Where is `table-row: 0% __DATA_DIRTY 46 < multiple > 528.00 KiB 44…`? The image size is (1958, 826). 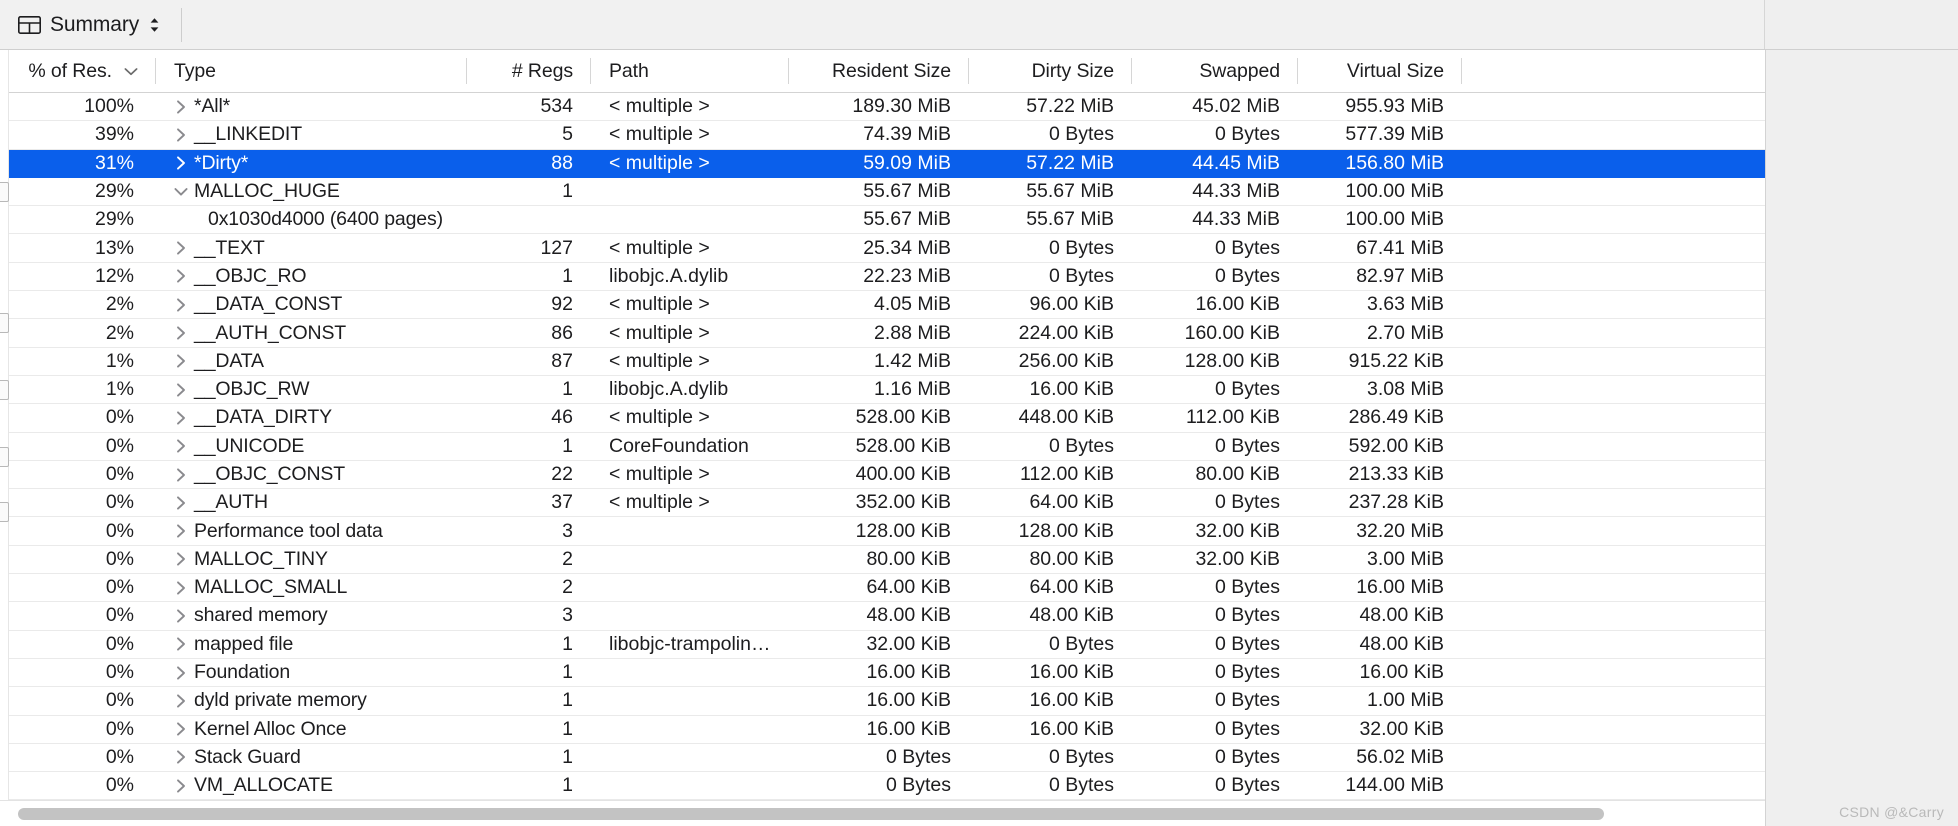
table-row: 0% __DATA_DIRTY 46 < multiple > 528.00 KiB 44… is located at coordinates (979, 418).